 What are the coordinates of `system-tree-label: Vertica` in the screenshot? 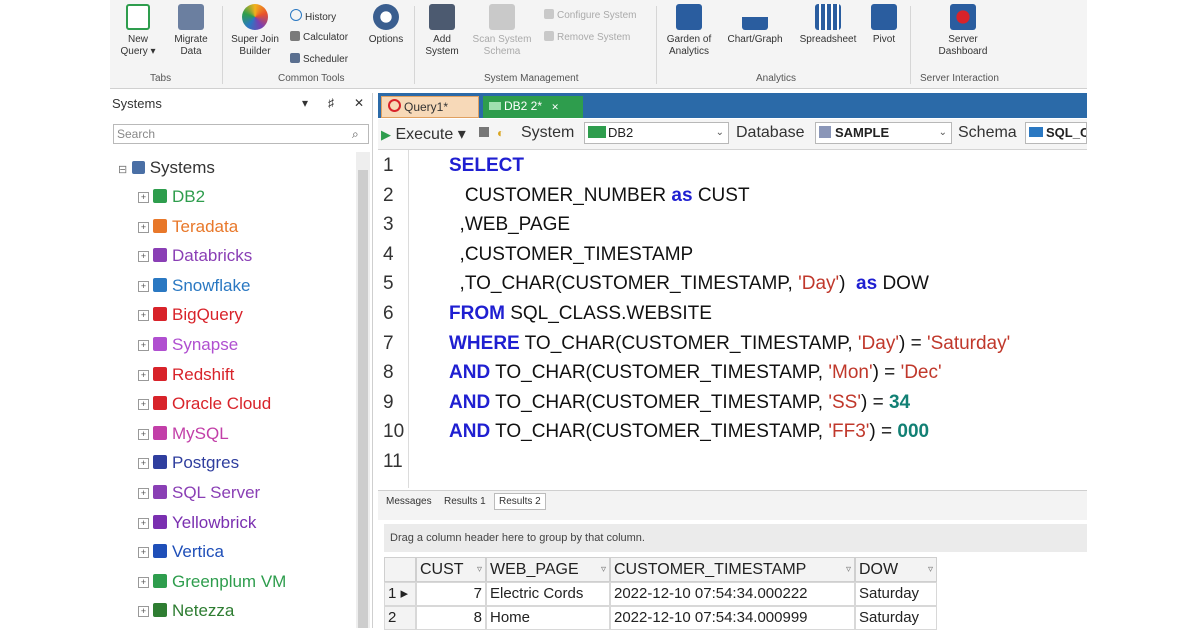 It's located at (198, 552).